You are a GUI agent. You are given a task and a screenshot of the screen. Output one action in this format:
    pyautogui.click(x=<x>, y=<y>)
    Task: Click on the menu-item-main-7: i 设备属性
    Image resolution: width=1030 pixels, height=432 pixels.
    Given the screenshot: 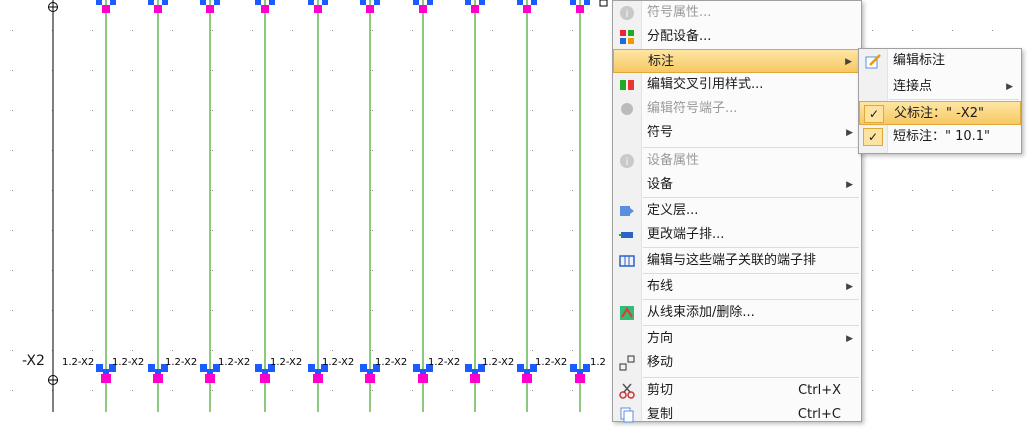 What is the action you would take?
    pyautogui.click(x=737, y=161)
    